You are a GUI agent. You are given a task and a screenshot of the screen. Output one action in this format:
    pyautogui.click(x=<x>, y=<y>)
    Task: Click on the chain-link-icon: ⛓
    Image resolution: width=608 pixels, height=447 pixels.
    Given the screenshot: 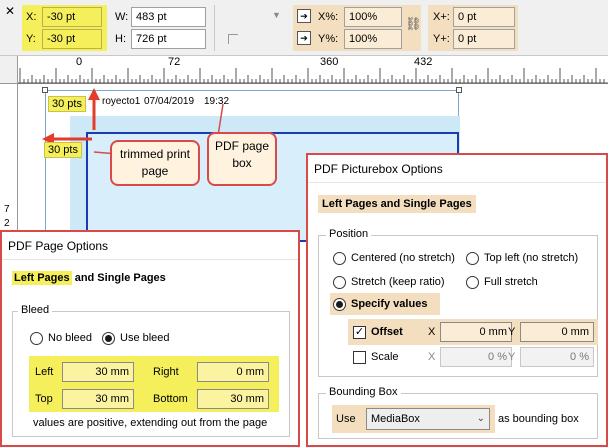 What is the action you would take?
    pyautogui.click(x=413, y=24)
    